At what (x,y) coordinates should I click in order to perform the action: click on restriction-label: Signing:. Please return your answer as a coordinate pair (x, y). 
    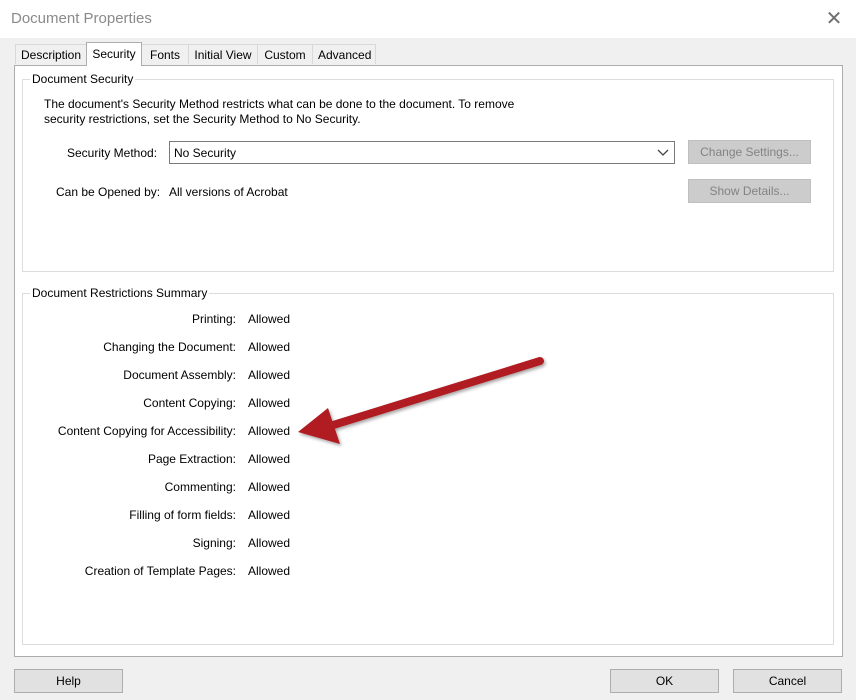
    Looking at the image, I should click on (214, 543).